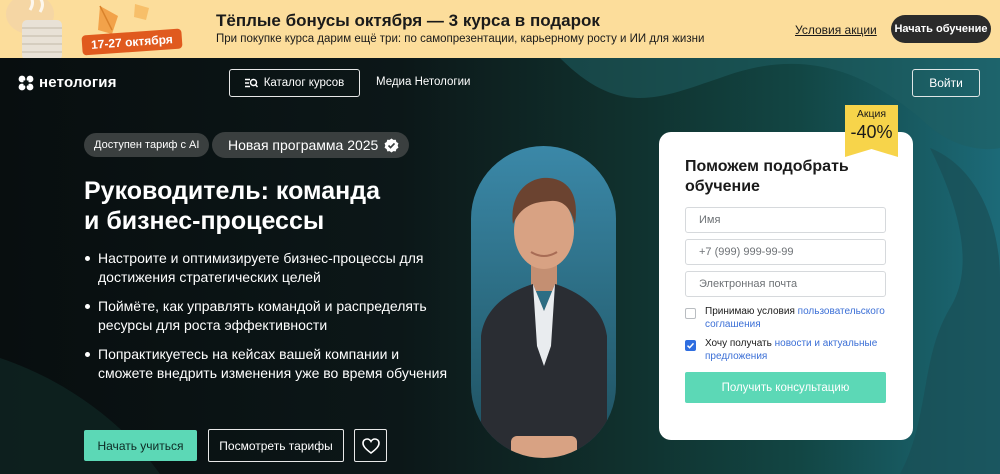  Describe the element at coordinates (140, 445) in the screenshot. I see `start-learning-button: Начать учиться` at that location.